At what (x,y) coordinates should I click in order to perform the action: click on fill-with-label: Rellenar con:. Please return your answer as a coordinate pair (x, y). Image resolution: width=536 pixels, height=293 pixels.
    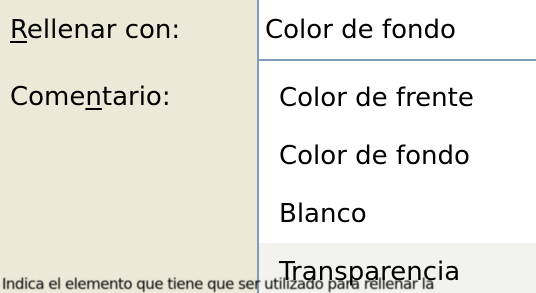
    Looking at the image, I should click on (95, 30).